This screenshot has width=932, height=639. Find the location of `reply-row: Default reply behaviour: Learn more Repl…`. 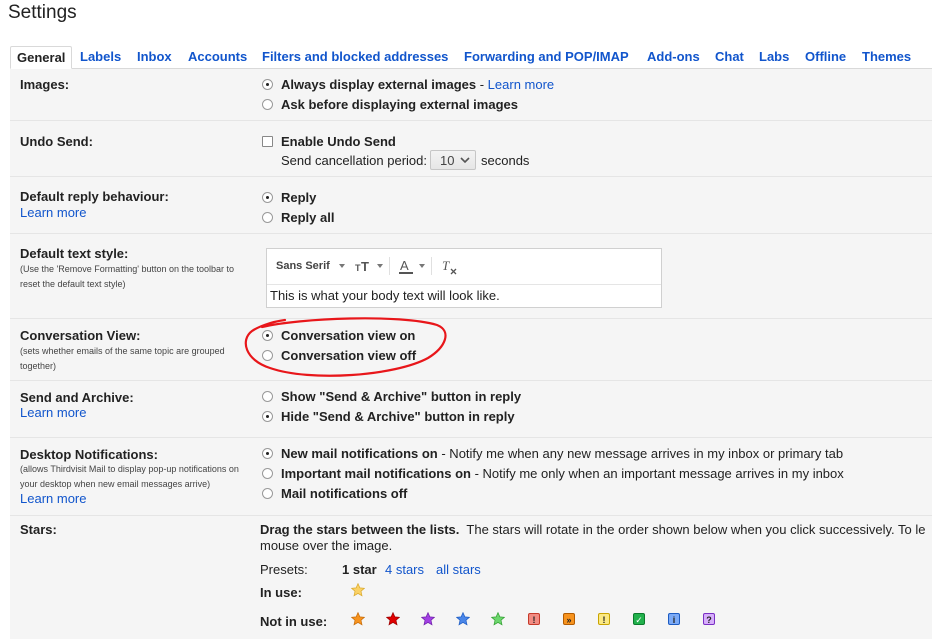

reply-row: Default reply behaviour: Learn more Repl… is located at coordinates (471, 205).